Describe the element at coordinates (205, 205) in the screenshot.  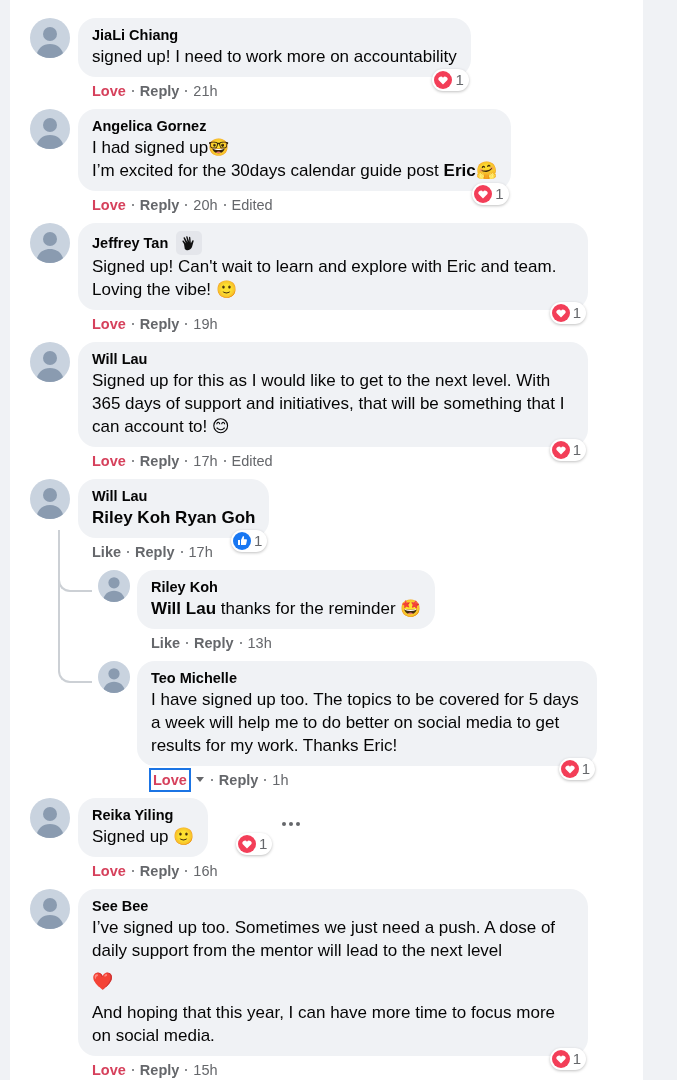
I see `timestamp: 20h` at that location.